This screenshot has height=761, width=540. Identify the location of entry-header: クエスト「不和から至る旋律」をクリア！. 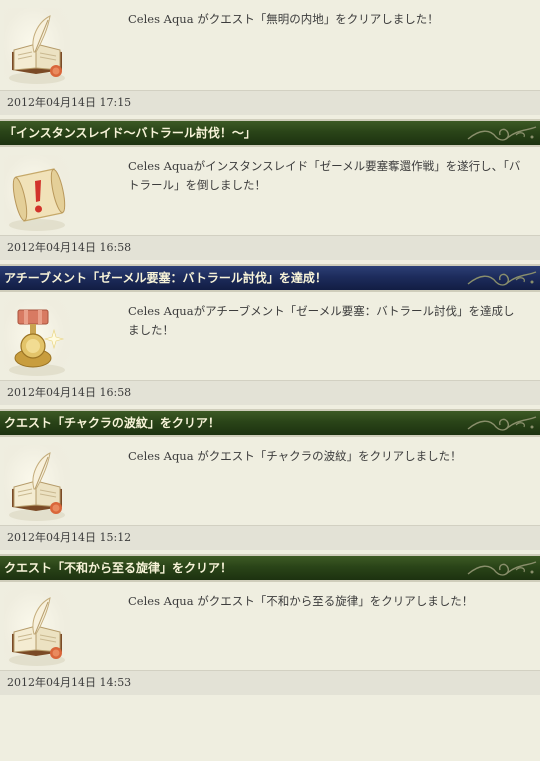
(270, 568).